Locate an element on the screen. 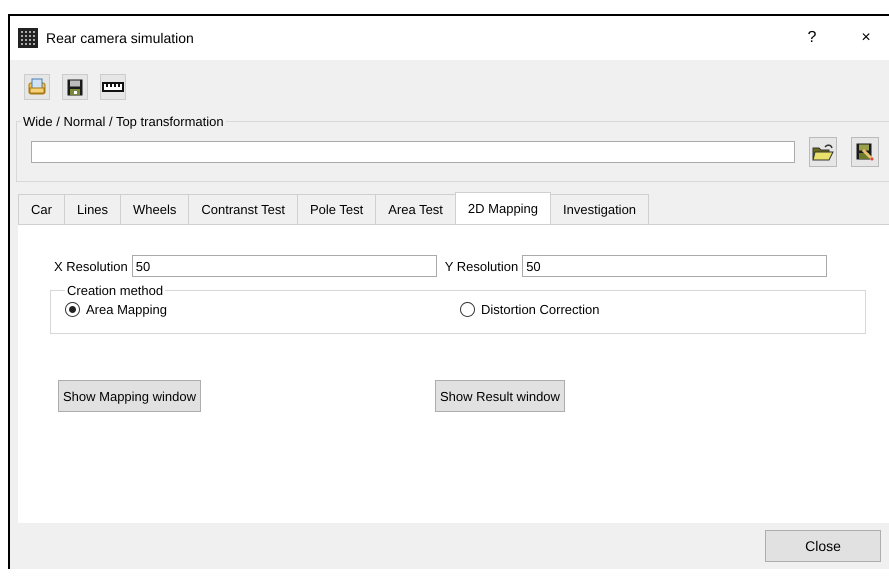 This screenshot has width=889, height=581. field-label: X Resolution is located at coordinates (91, 266).